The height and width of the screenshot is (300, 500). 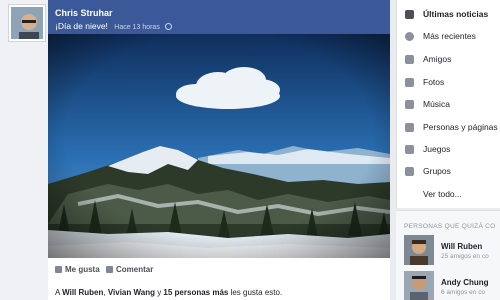 What do you see at coordinates (58, 269) in the screenshot?
I see `thumbs-up-icon` at bounding box center [58, 269].